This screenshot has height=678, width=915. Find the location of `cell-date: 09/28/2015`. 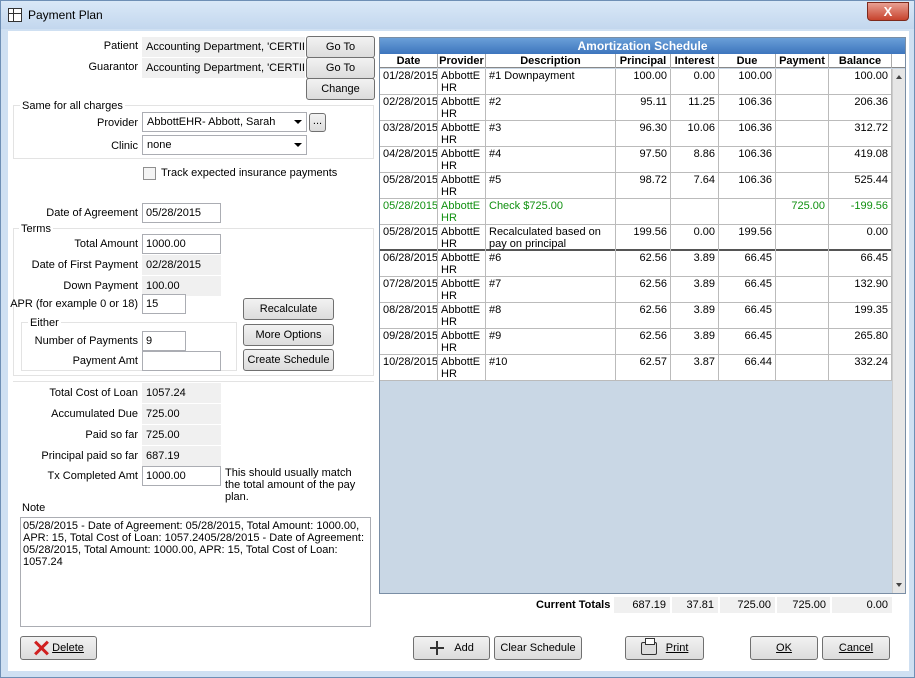

cell-date: 09/28/2015 is located at coordinates (409, 342).